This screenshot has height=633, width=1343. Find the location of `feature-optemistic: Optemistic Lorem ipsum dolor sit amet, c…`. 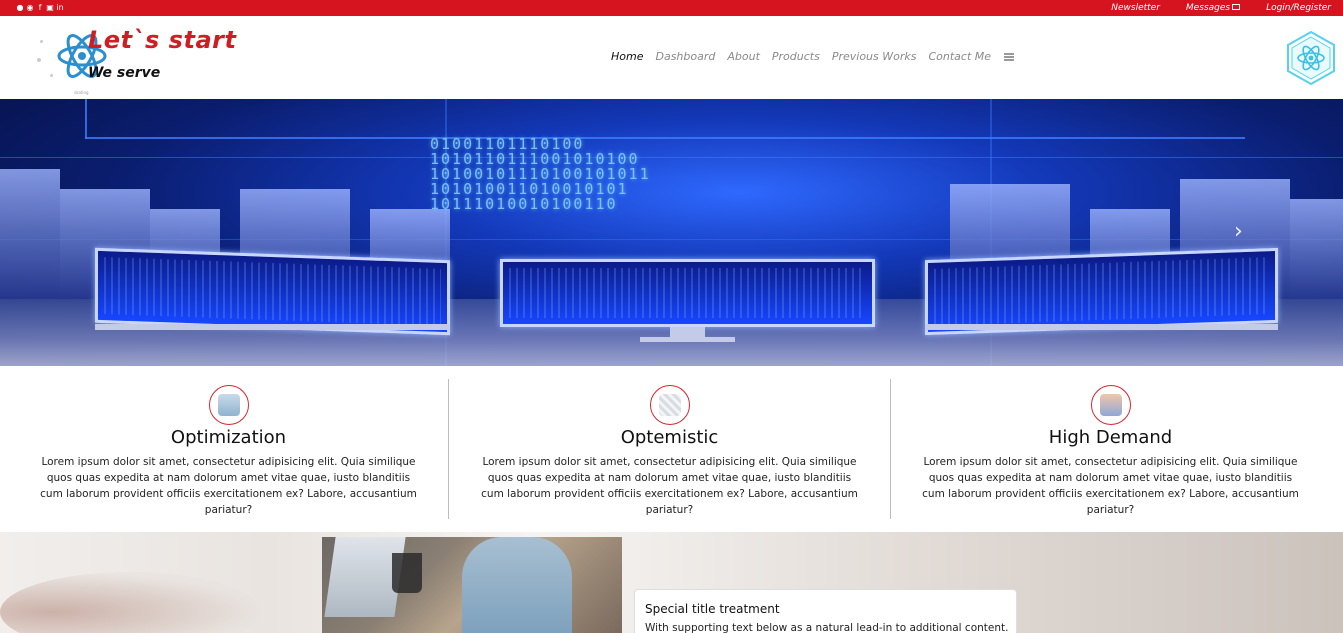

feature-optemistic: Optemistic Lorem ipsum dolor sit amet, c… is located at coordinates (669, 449).